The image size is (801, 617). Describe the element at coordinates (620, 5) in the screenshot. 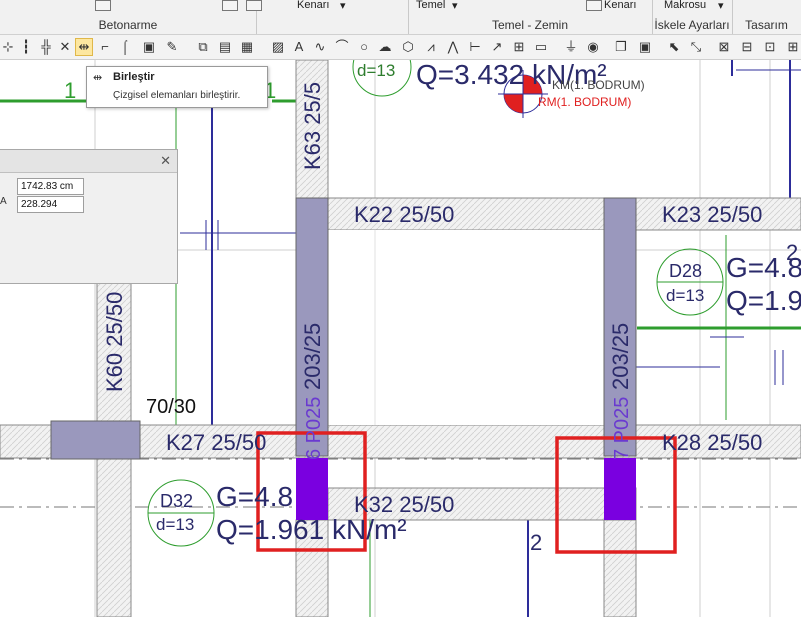

I see `kenari-button-2: Kenarı` at that location.